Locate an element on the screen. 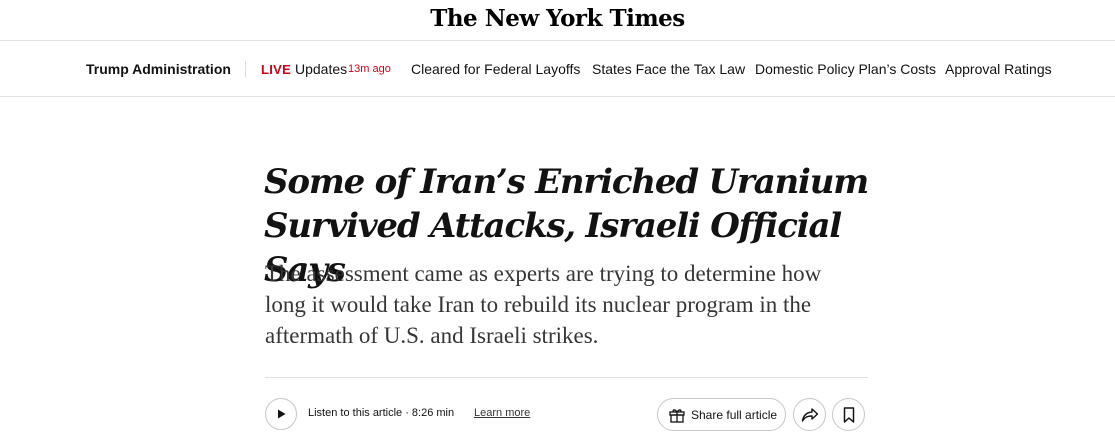 This screenshot has height=448, width=1115. live-updates-link: Updates is located at coordinates (321, 69).